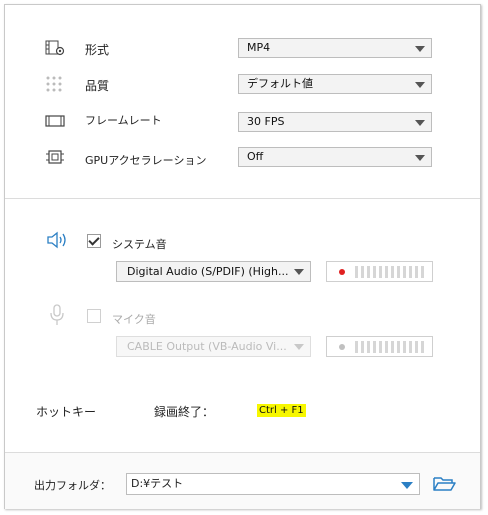 The width and height of the screenshot is (488, 515). I want to click on quality-dots-icon, so click(54, 84).